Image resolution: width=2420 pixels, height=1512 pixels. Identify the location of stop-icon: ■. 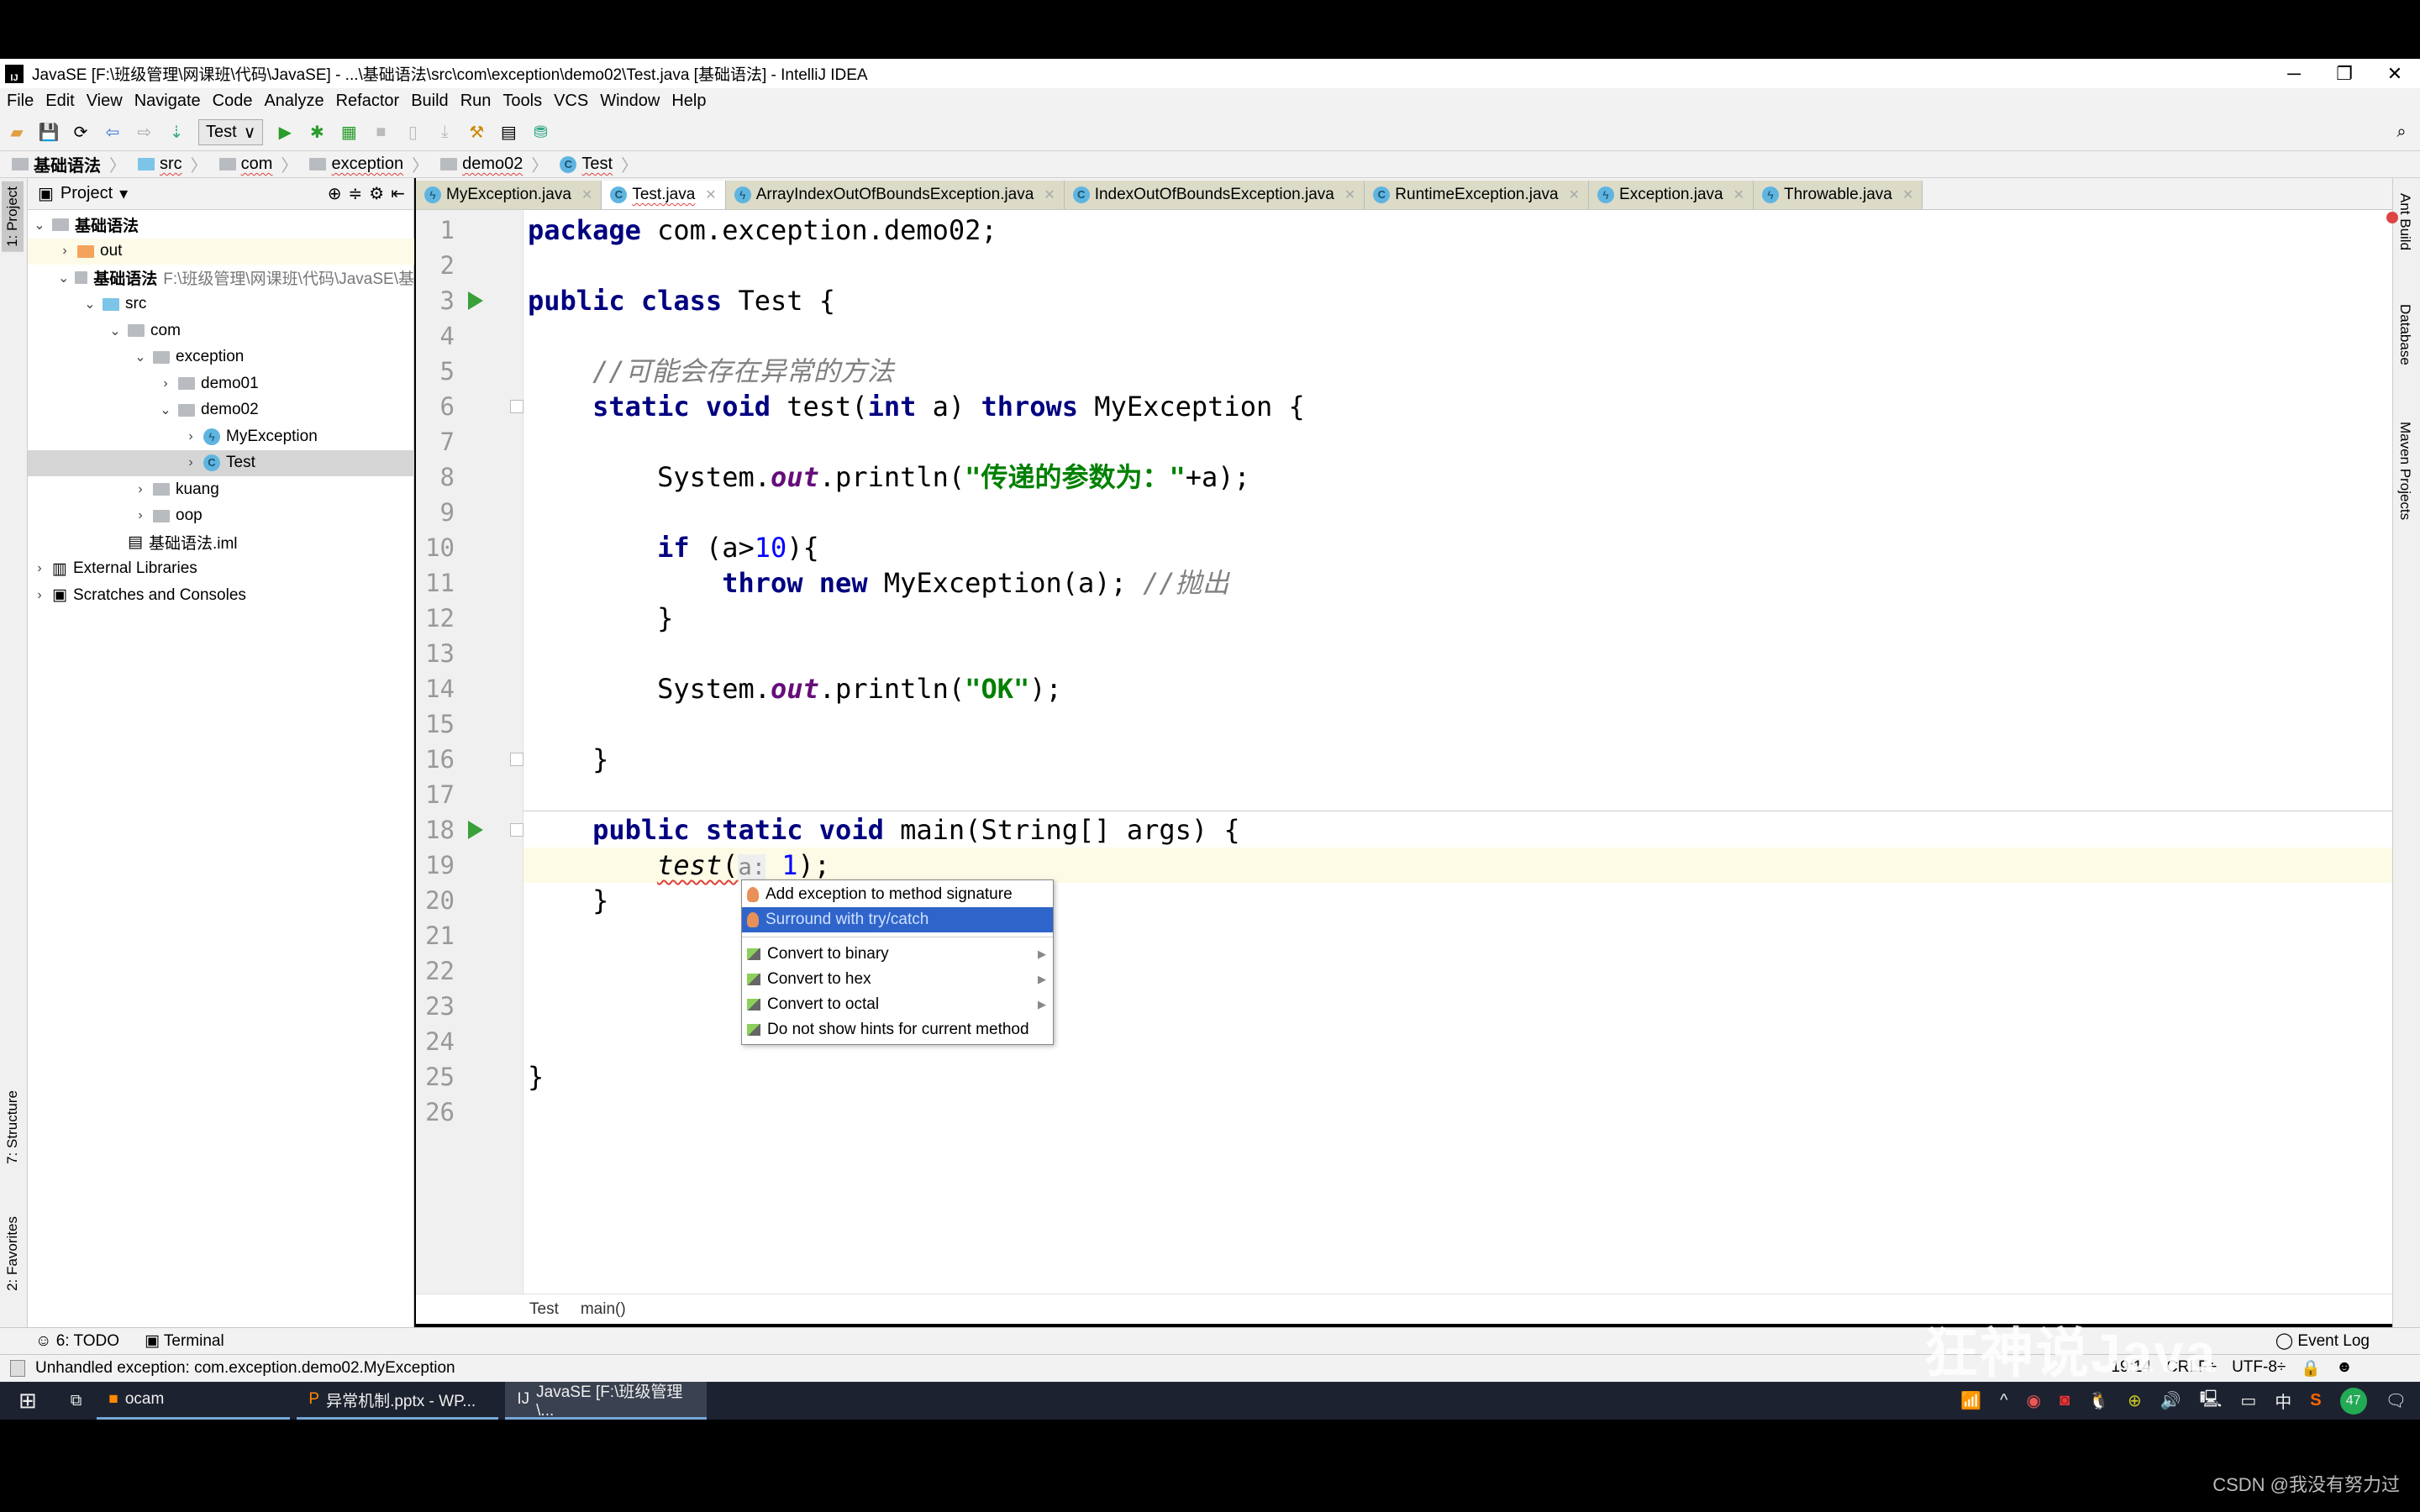
(381, 132).